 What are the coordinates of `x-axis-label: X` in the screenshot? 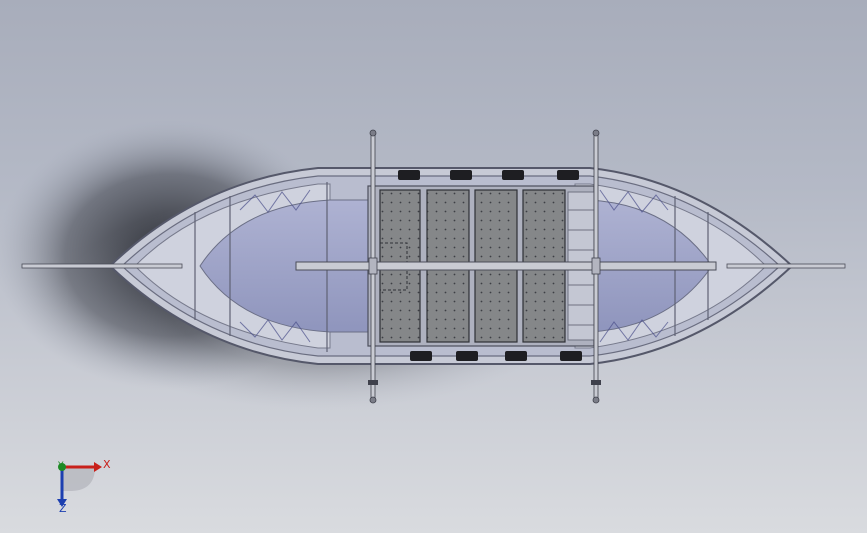 It's located at (107, 464).